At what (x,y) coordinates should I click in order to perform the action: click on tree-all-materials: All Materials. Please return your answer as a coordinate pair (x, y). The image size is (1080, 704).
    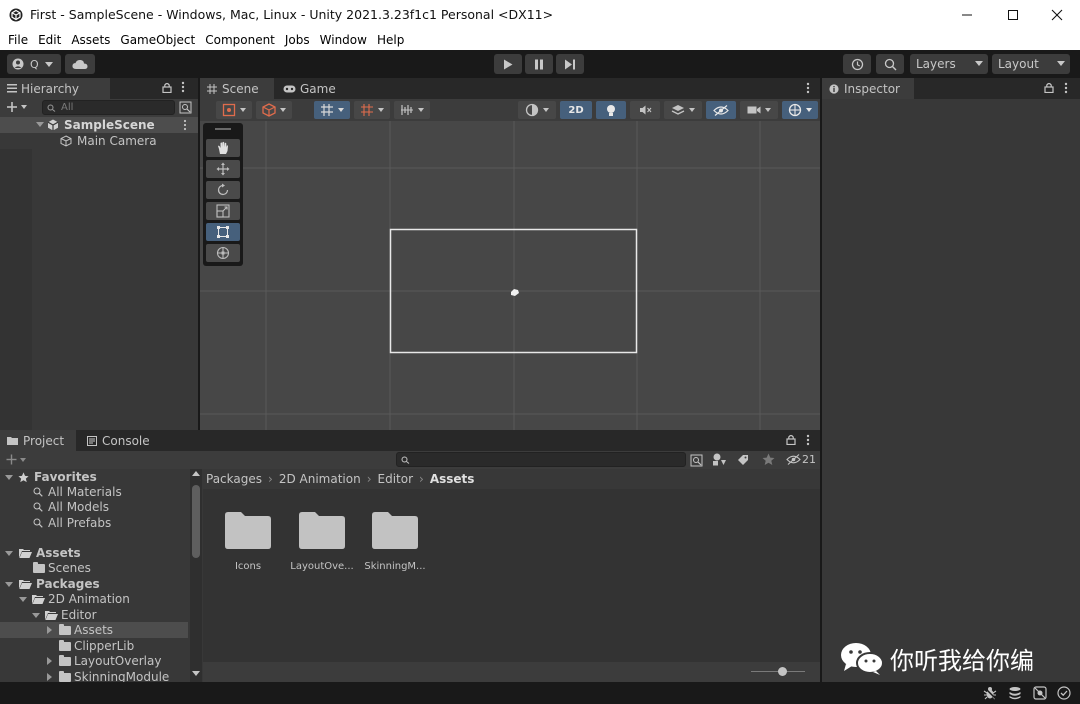
    Looking at the image, I should click on (94, 492).